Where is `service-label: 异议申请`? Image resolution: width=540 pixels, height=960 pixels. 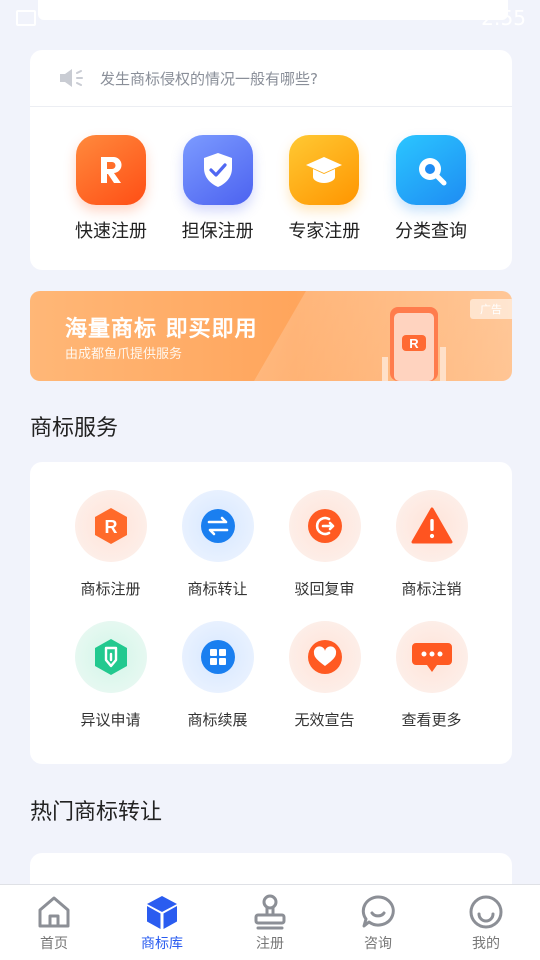
service-label: 异议申请 is located at coordinates (110, 720).